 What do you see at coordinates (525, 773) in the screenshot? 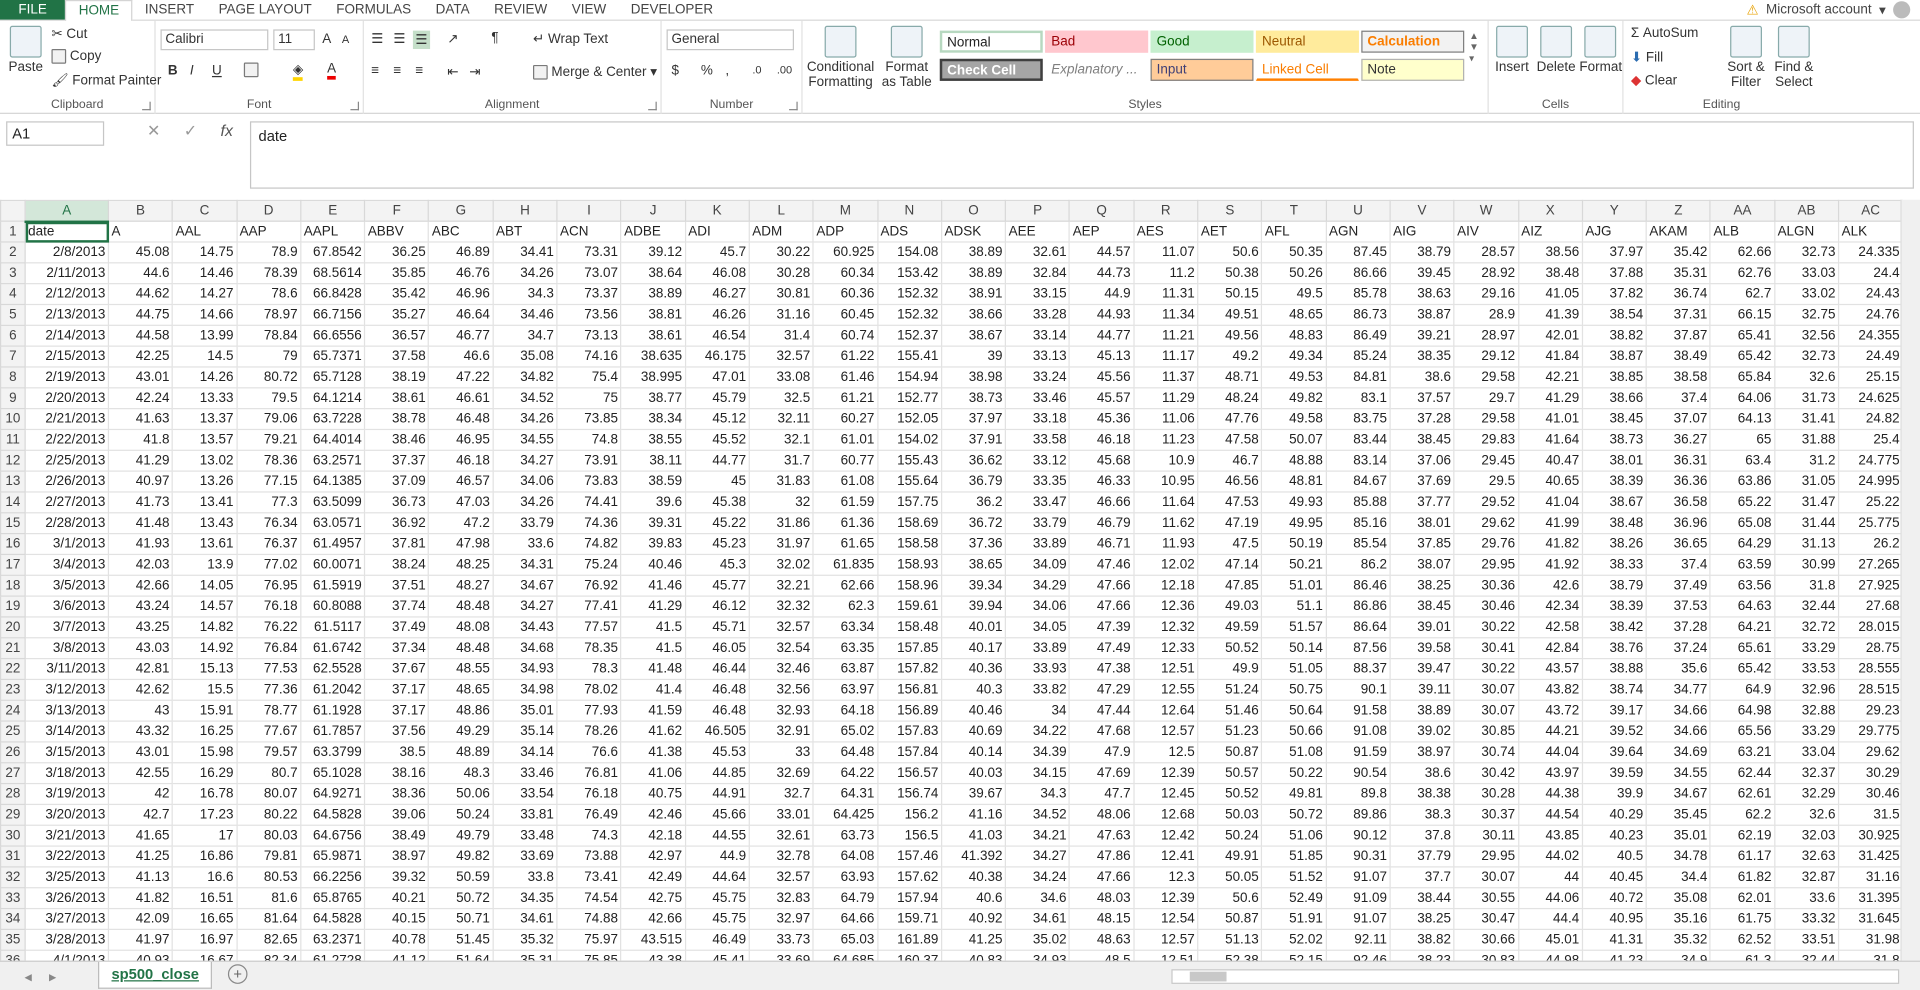
I see `cell: 33.46` at bounding box center [525, 773].